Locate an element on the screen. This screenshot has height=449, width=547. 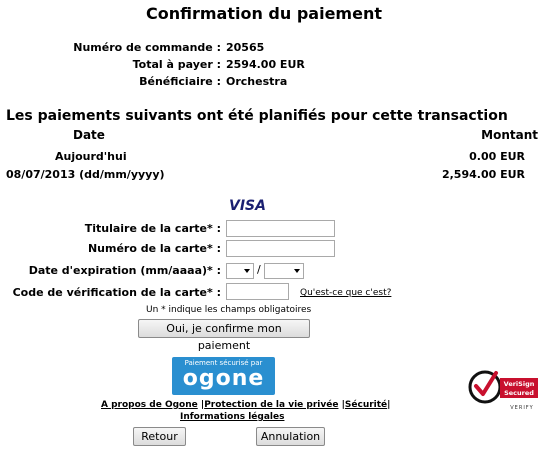
checkmark-icon is located at coordinates (486, 383).